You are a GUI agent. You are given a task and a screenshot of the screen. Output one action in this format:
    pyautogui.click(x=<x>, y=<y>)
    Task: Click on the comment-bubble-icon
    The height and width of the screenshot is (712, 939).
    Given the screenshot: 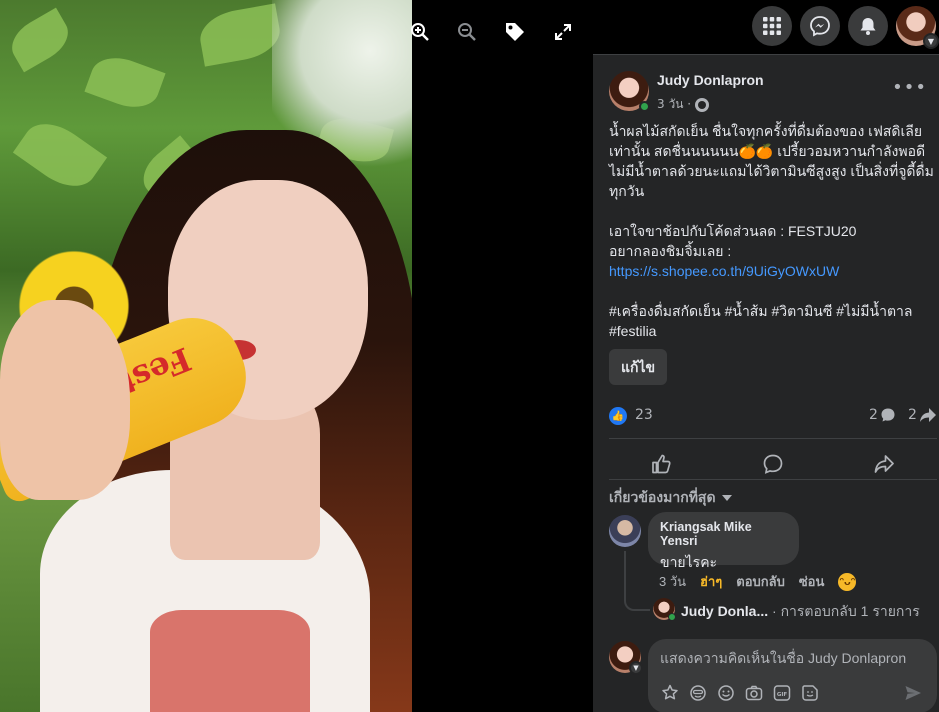 What is the action you would take?
    pyautogui.click(x=888, y=415)
    